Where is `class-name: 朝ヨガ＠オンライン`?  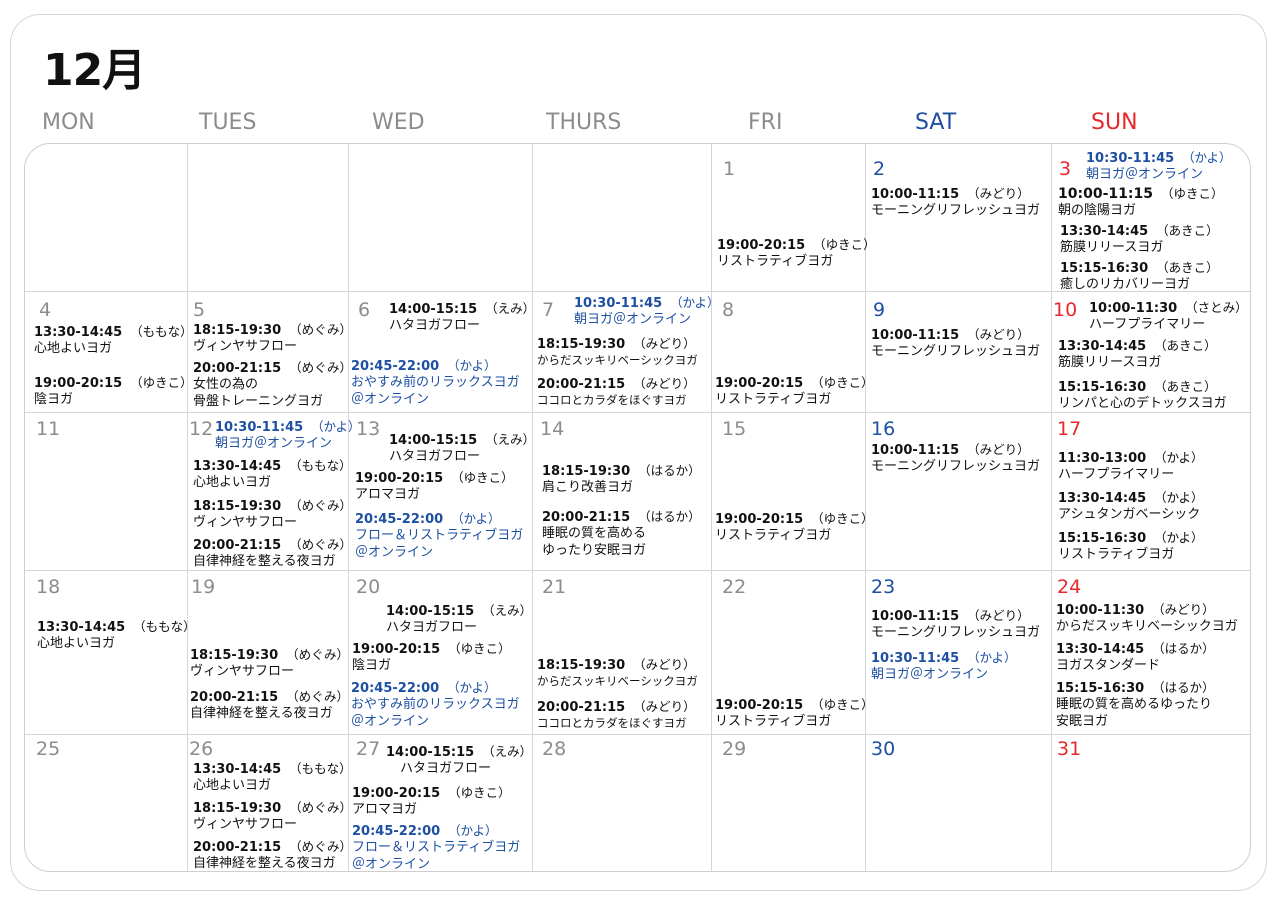 class-name: 朝ヨガ＠オンライン is located at coordinates (930, 674).